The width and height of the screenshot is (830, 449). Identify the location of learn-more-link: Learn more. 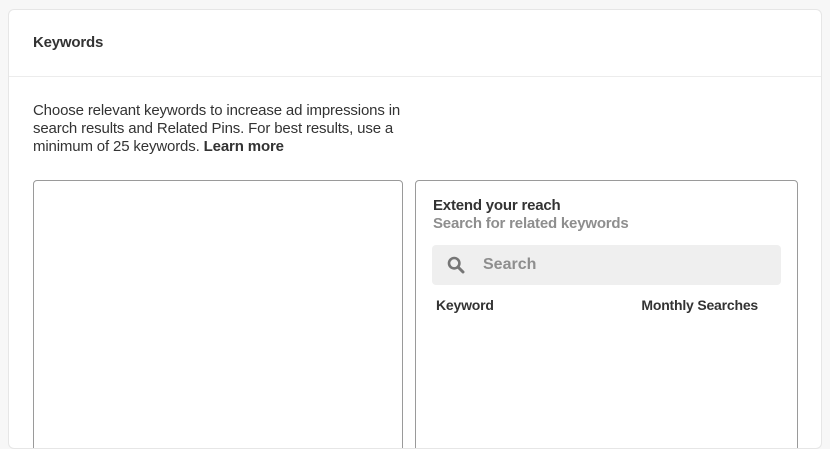
(244, 146).